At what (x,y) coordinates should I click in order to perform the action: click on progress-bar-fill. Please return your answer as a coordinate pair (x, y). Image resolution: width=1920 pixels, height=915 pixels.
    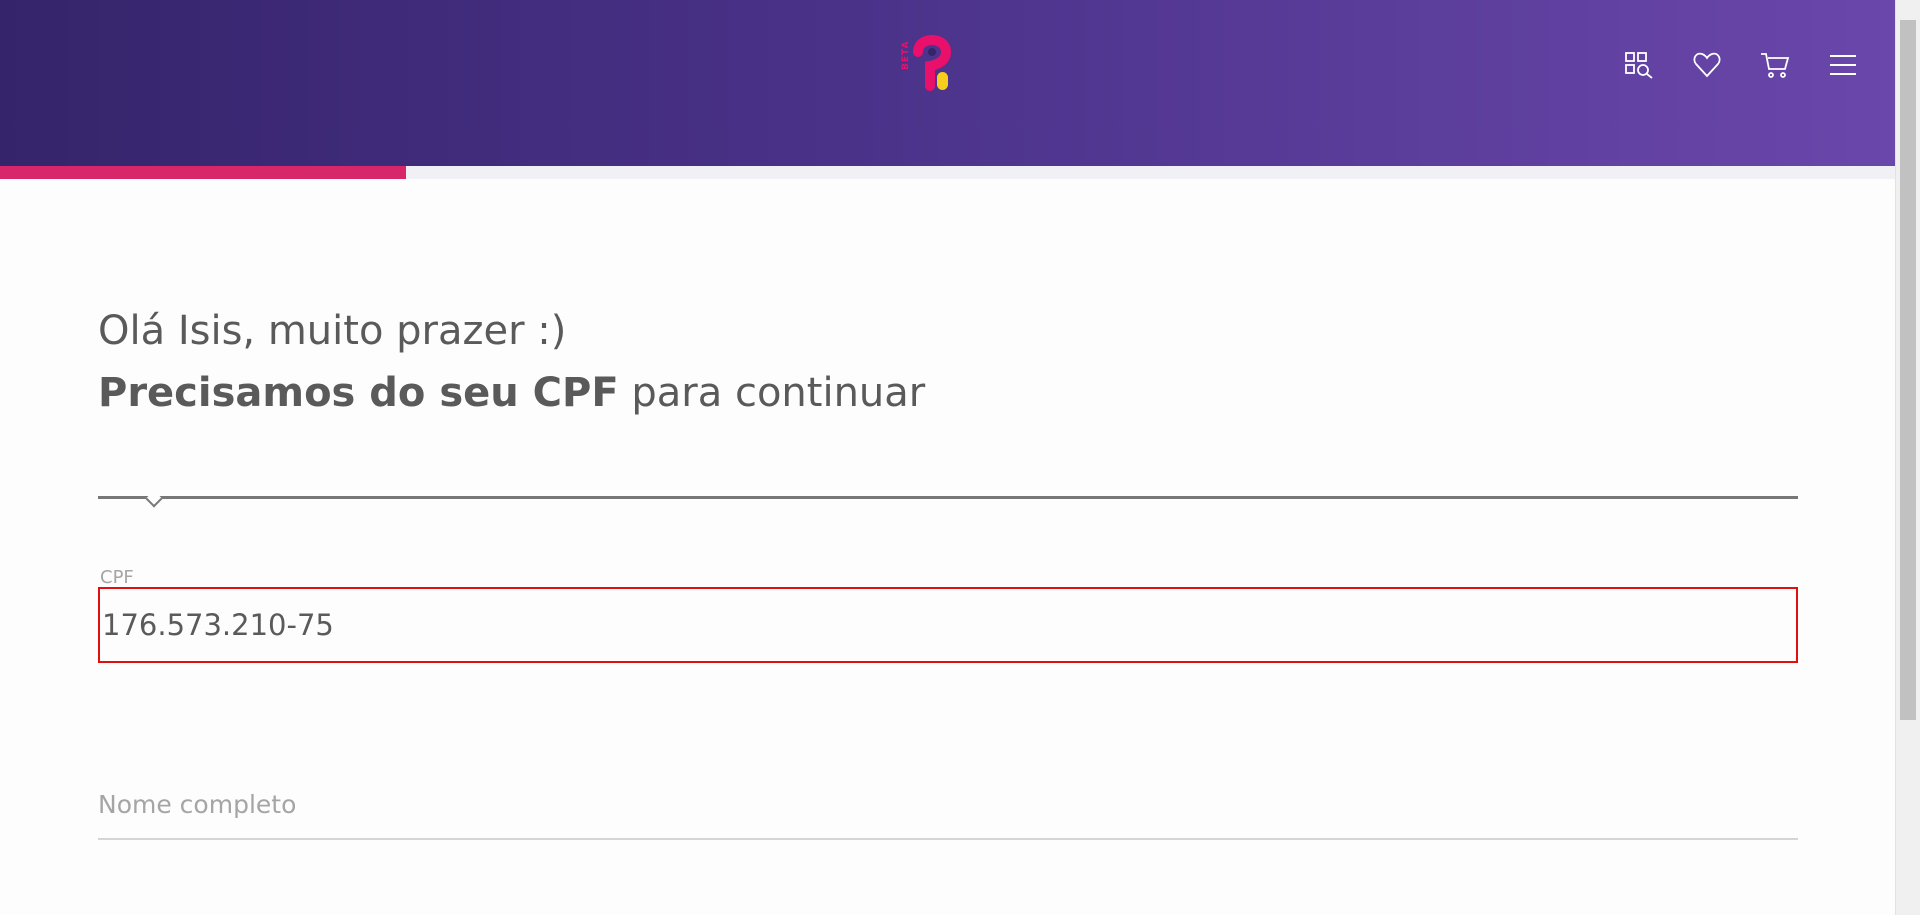
    Looking at the image, I should click on (203, 172).